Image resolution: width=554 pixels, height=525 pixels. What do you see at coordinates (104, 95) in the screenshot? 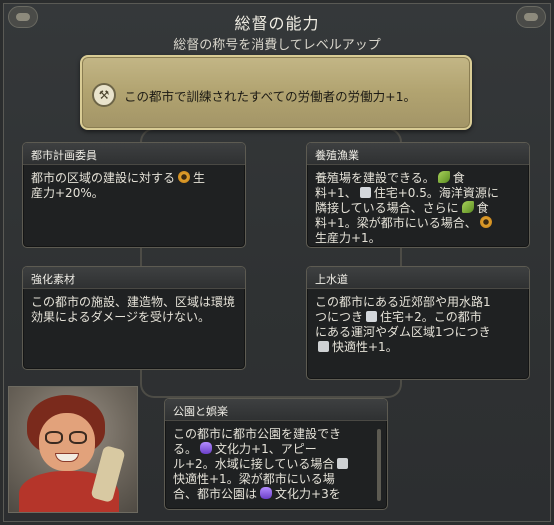
I see `worker-icon: ⚒` at bounding box center [104, 95].